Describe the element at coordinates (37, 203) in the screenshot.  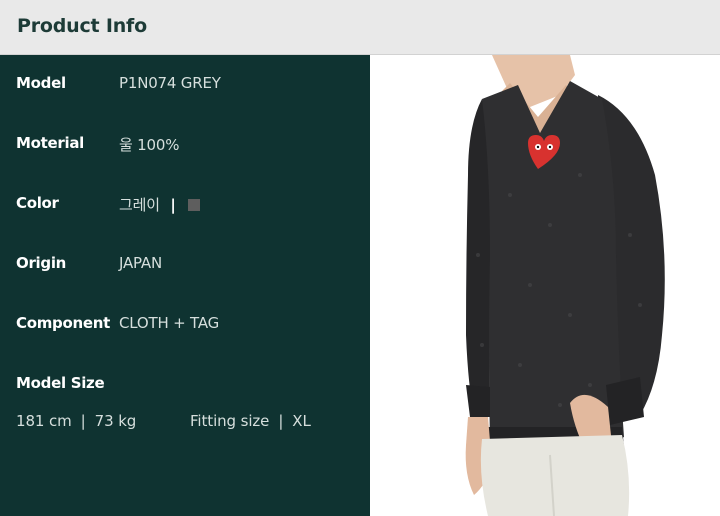
I see `color-label: Color` at that location.